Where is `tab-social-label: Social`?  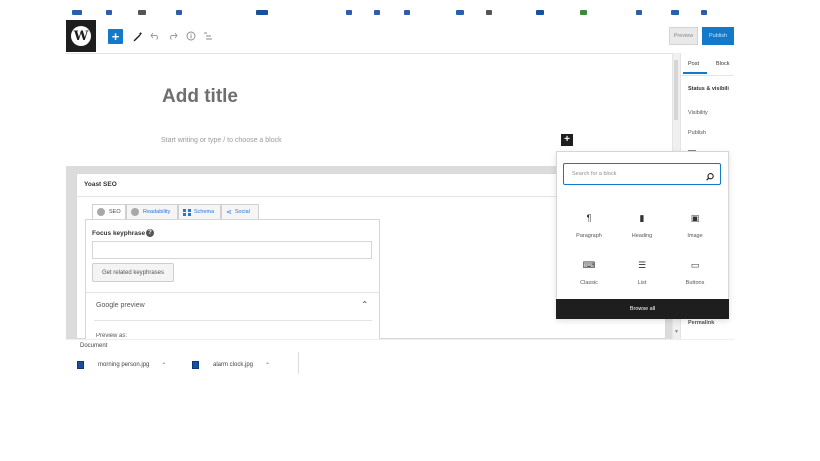 tab-social-label: Social is located at coordinates (242, 212).